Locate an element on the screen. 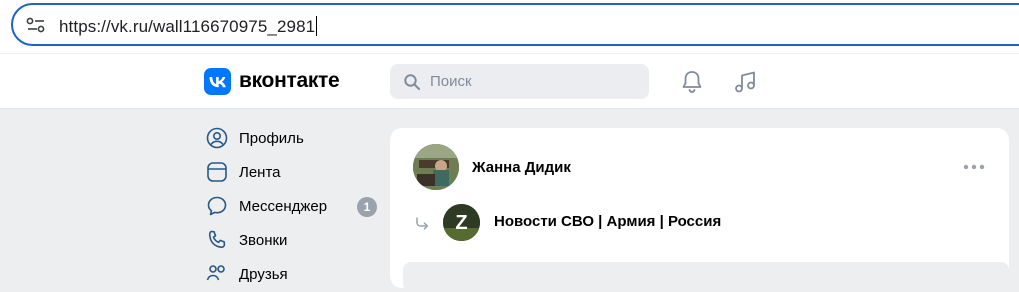 The width and height of the screenshot is (1019, 292). search-placeholder: Поиск is located at coordinates (451, 81).